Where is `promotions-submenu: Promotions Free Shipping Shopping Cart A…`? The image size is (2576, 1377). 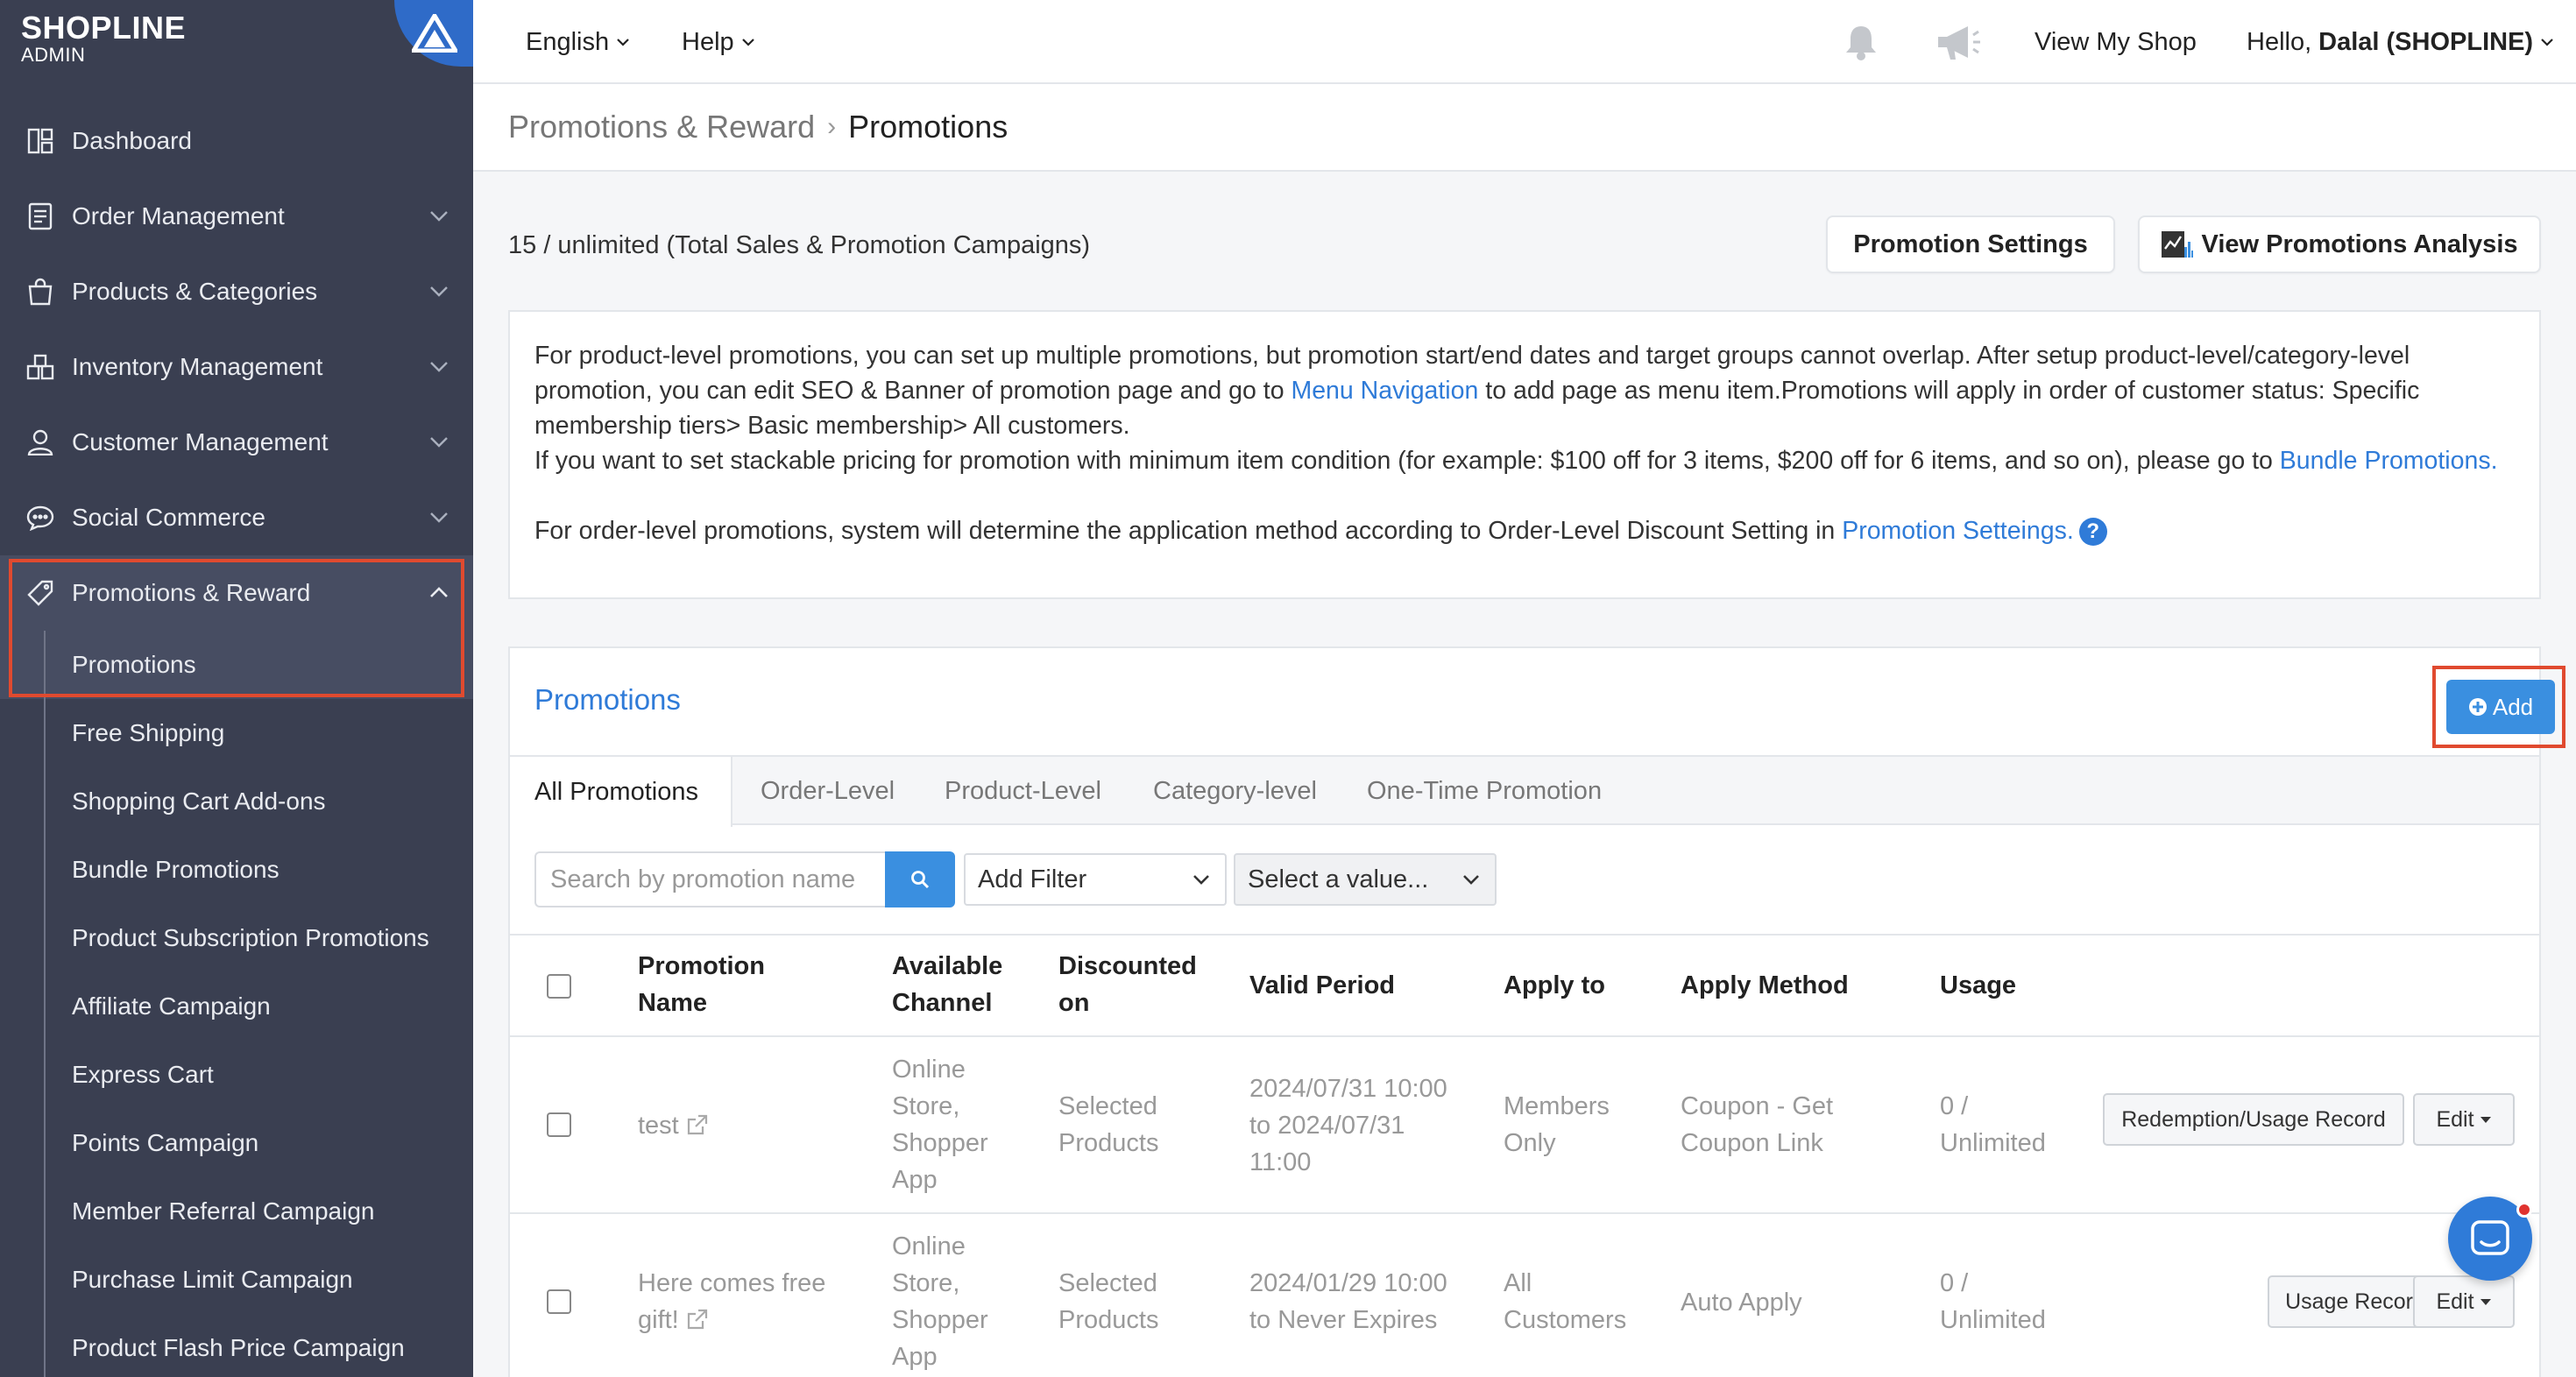 promotions-submenu: Promotions Free Shipping Shopping Cart A… is located at coordinates (236, 1004).